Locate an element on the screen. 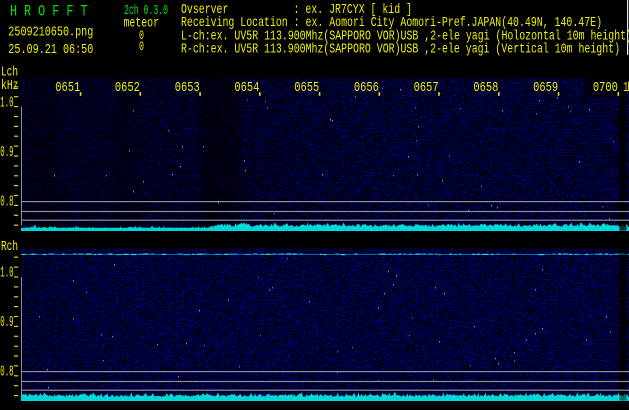 Image resolution: width=629 pixels, height=410 pixels. svg-text: 1 is located at coordinates (625, 88).